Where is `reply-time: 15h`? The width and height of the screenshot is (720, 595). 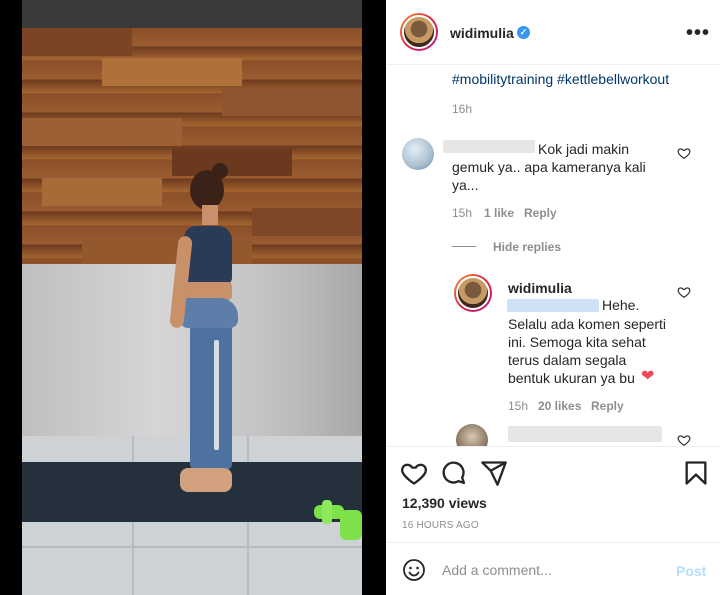 reply-time: 15h is located at coordinates (518, 406).